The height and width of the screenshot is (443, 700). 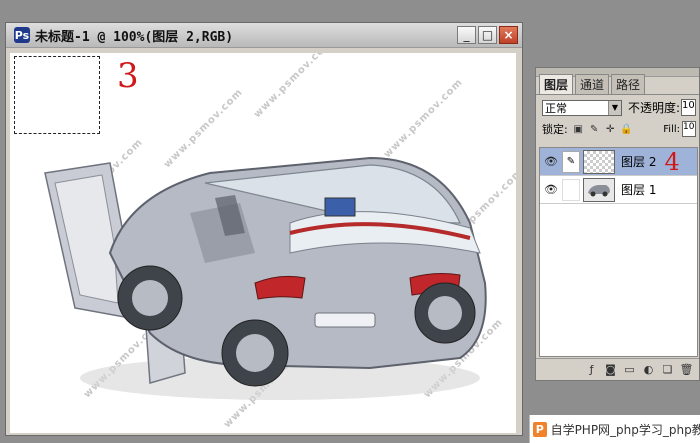 I want to click on layer-row: 👁 ✎ 图层 2 4, so click(x=618, y=162).